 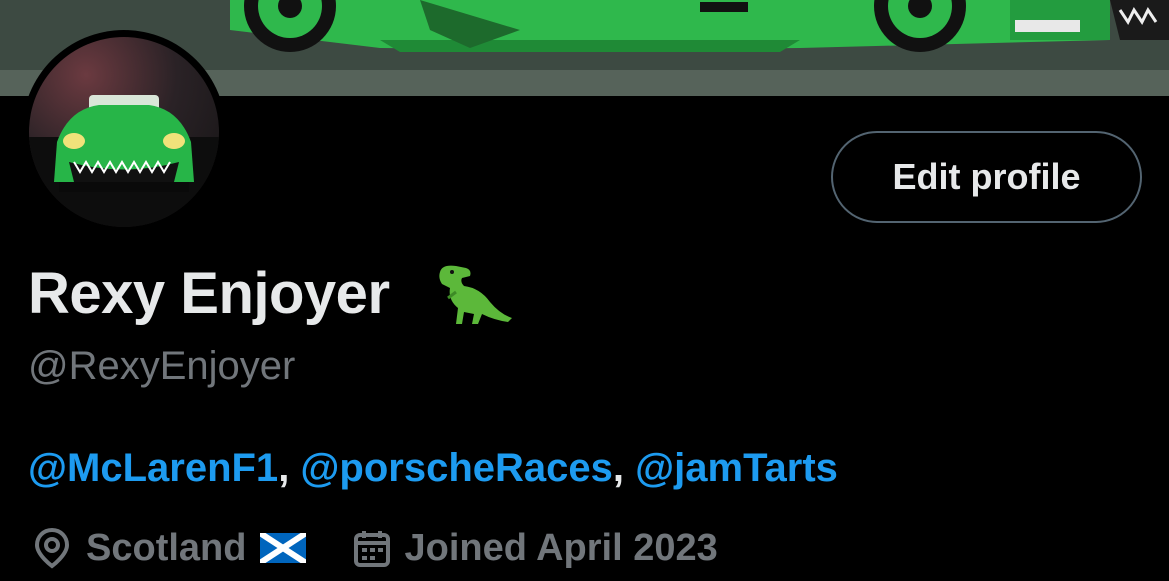 I want to click on bio-mention-jamtarts: @jamTarts, so click(x=736, y=468).